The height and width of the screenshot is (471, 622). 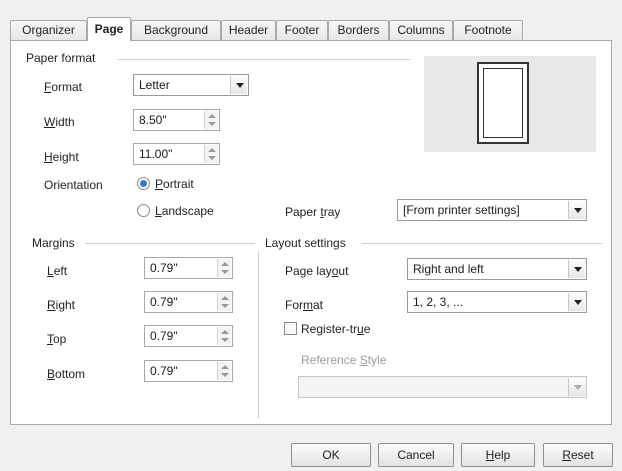 What do you see at coordinates (497, 269) in the screenshot?
I see `page-layout-dropdown: Right and left` at bounding box center [497, 269].